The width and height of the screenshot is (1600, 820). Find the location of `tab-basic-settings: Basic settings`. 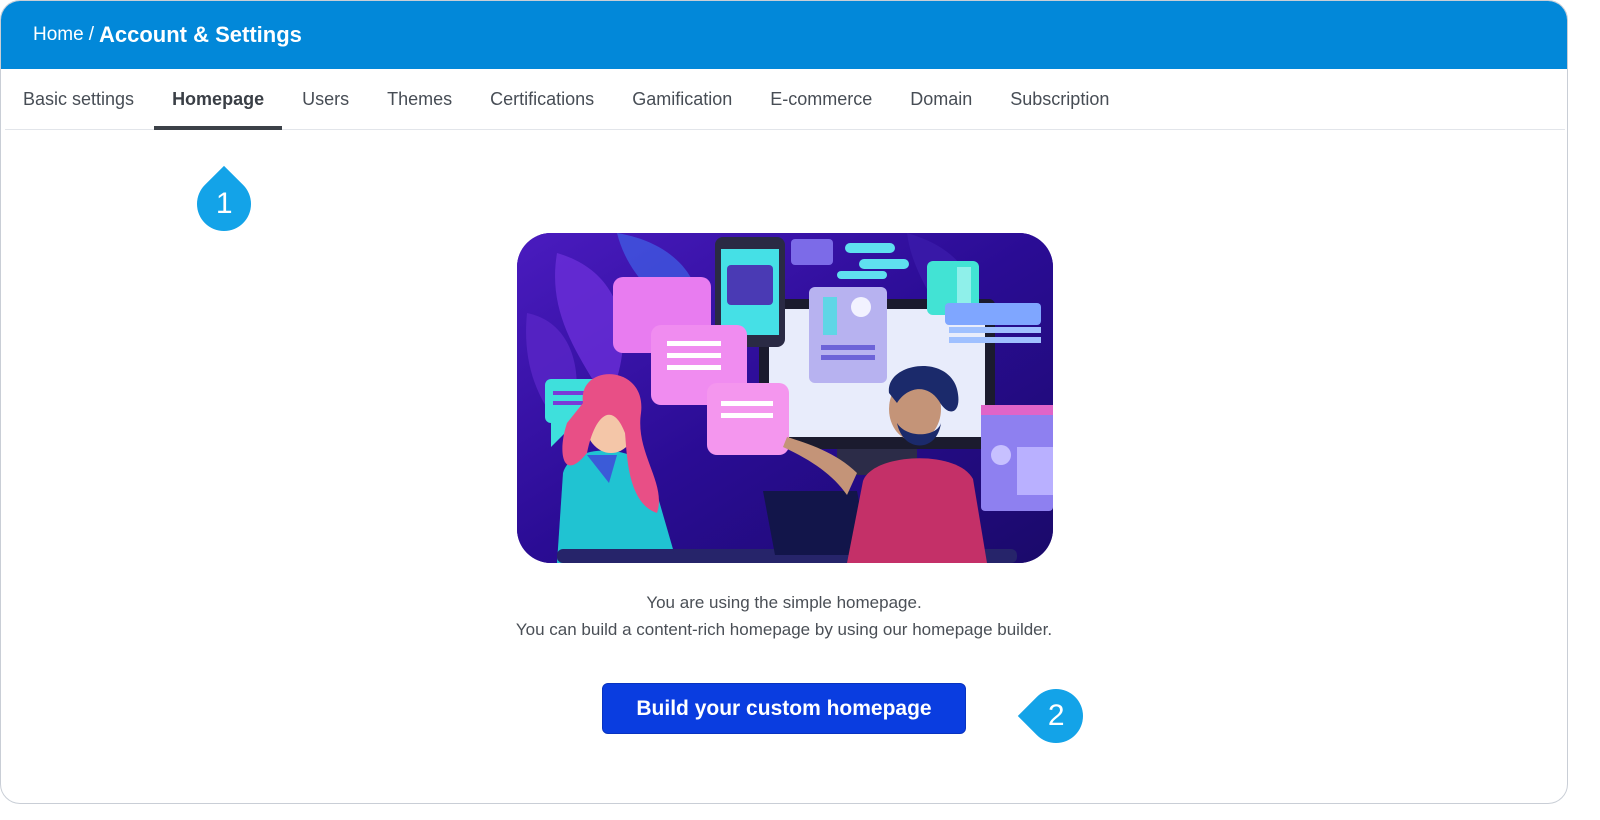

tab-basic-settings: Basic settings is located at coordinates (78, 99).